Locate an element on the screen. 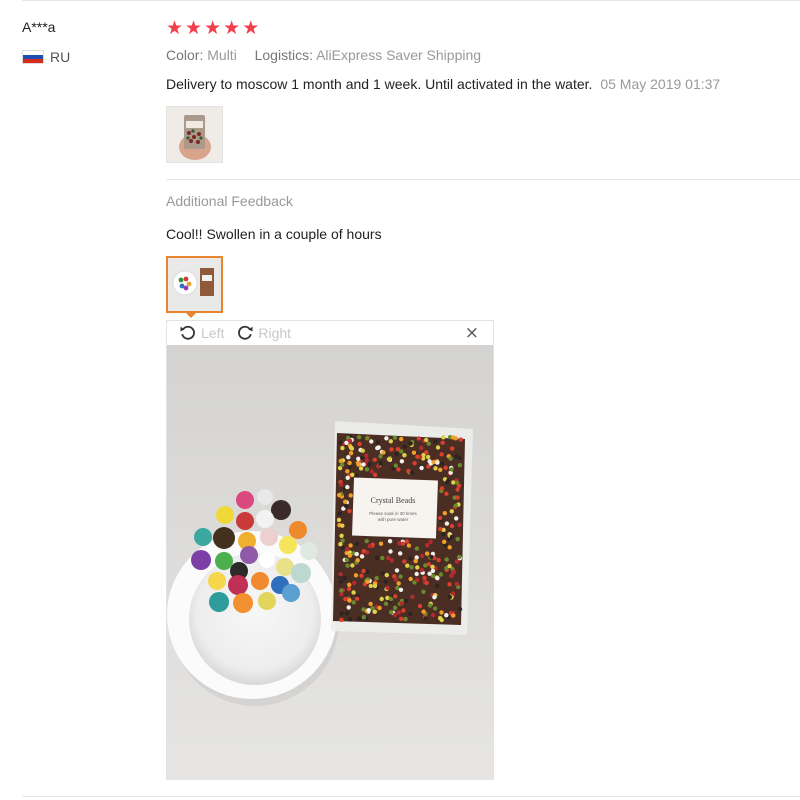 The height and width of the screenshot is (800, 800). rotate-right-icon is located at coordinates (245, 332).